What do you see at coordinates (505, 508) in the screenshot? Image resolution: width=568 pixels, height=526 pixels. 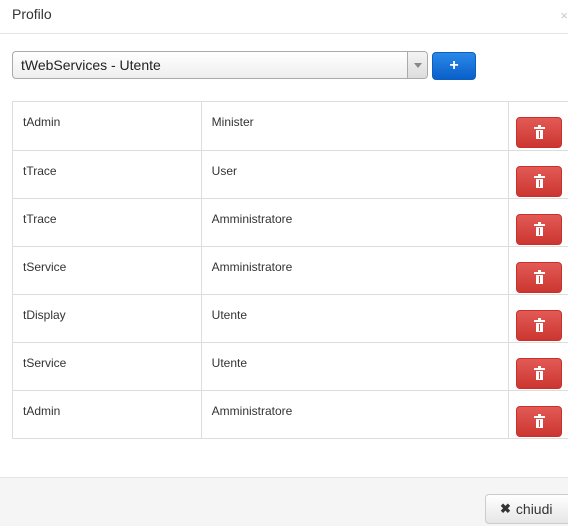 I see `x-icon: ✖` at bounding box center [505, 508].